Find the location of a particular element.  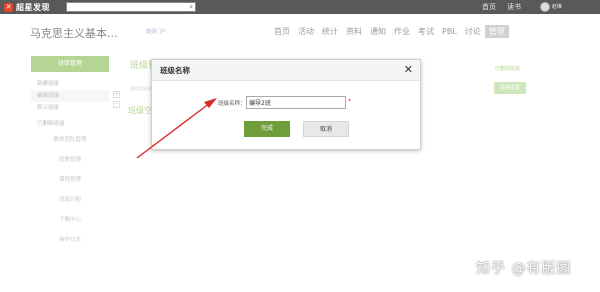

dialog-header: 班级名称 ✕ is located at coordinates (286, 70).